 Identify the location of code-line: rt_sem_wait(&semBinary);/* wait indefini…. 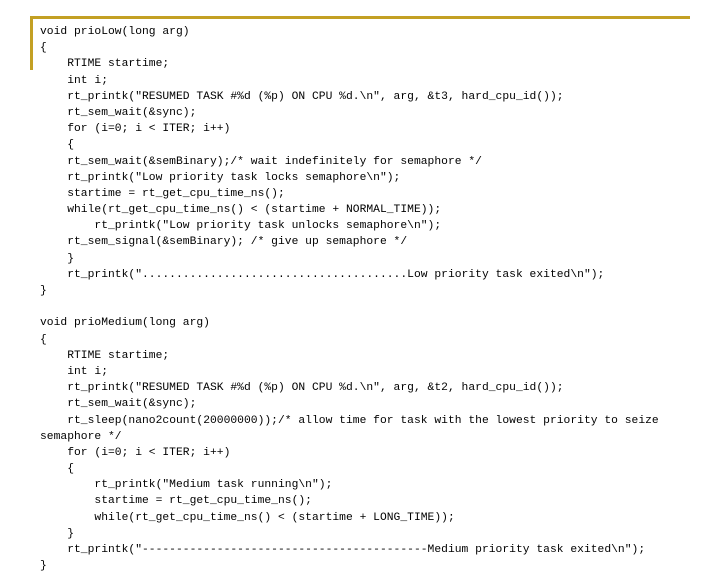
(261, 161).